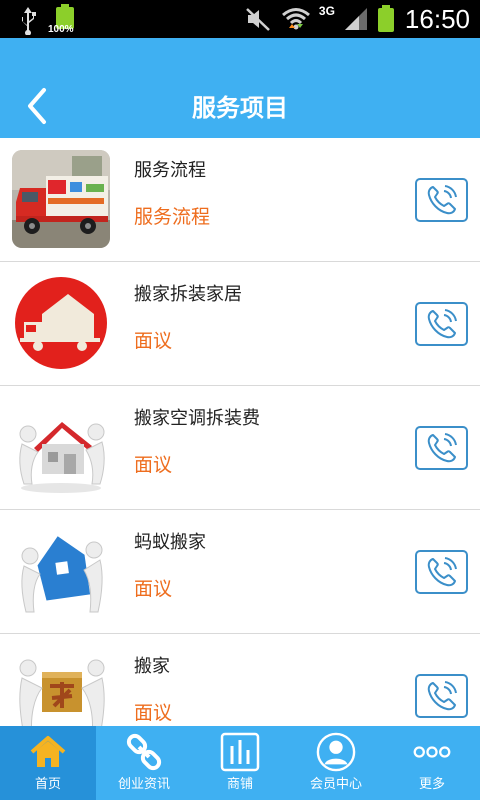 Image resolution: width=480 pixels, height=800 pixels. Describe the element at coordinates (258, 19) in the screenshot. I see `mute-icon` at that location.